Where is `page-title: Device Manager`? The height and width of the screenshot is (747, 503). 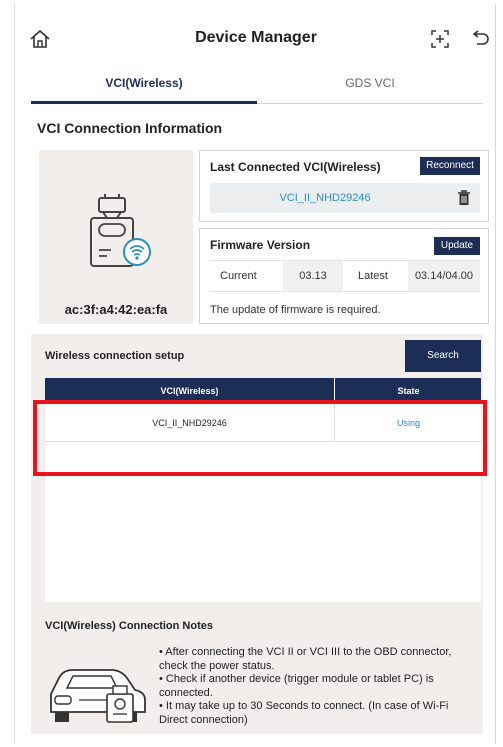
page-title: Device Manager is located at coordinates (256, 37).